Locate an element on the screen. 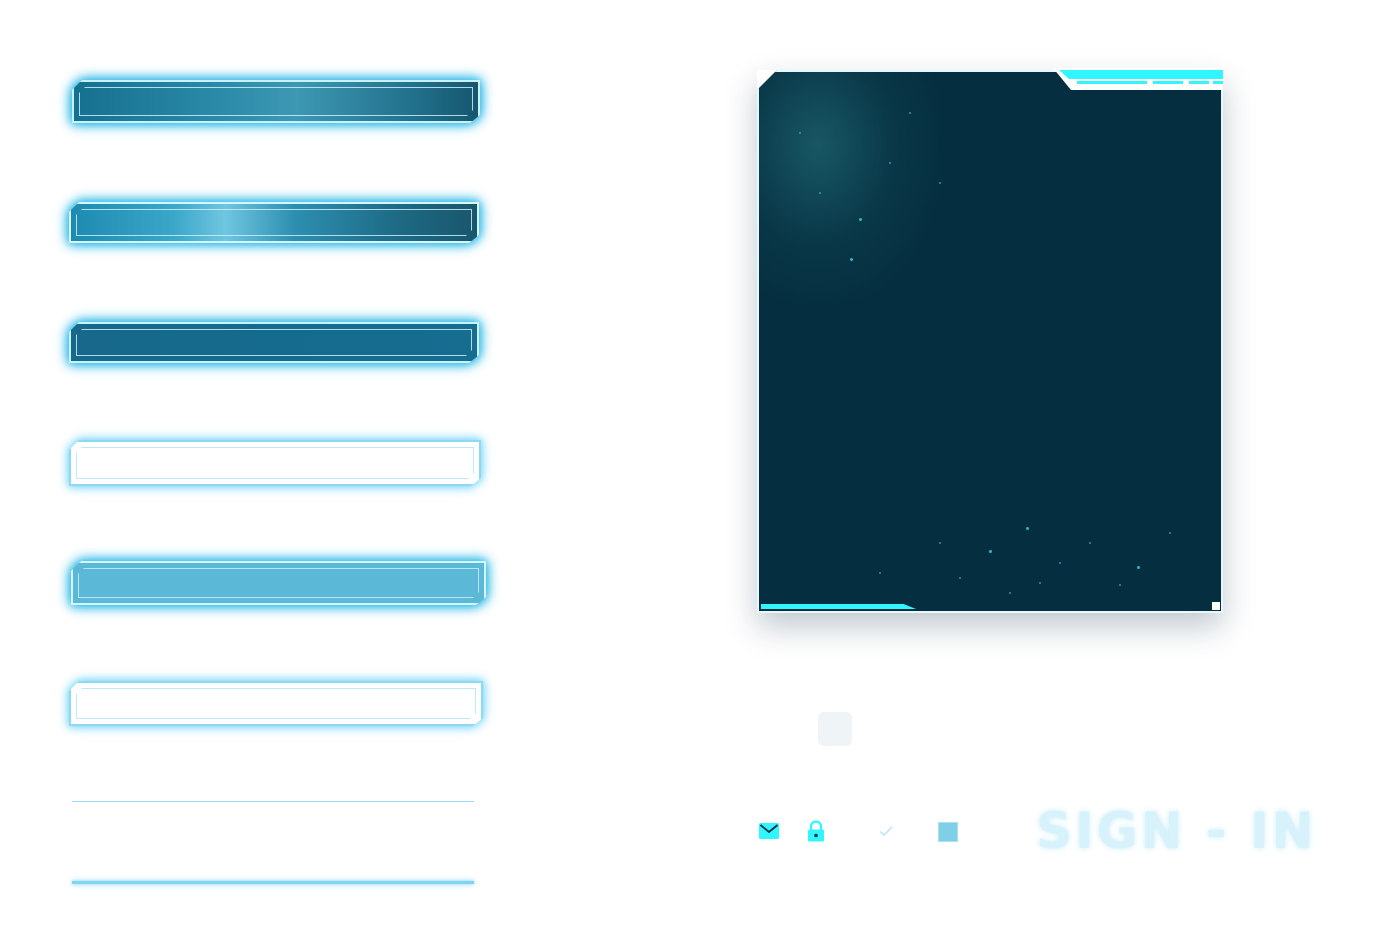  check-icon is located at coordinates (886, 831).